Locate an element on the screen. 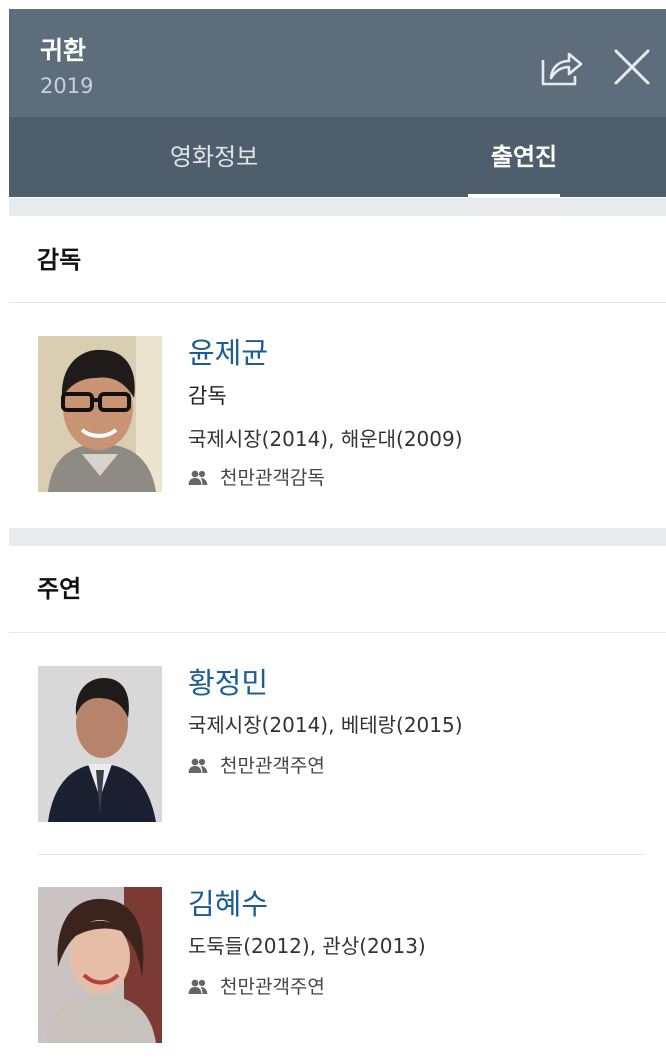 The width and height of the screenshot is (666, 1060). tab-cast: 출연진 is located at coordinates (524, 157).